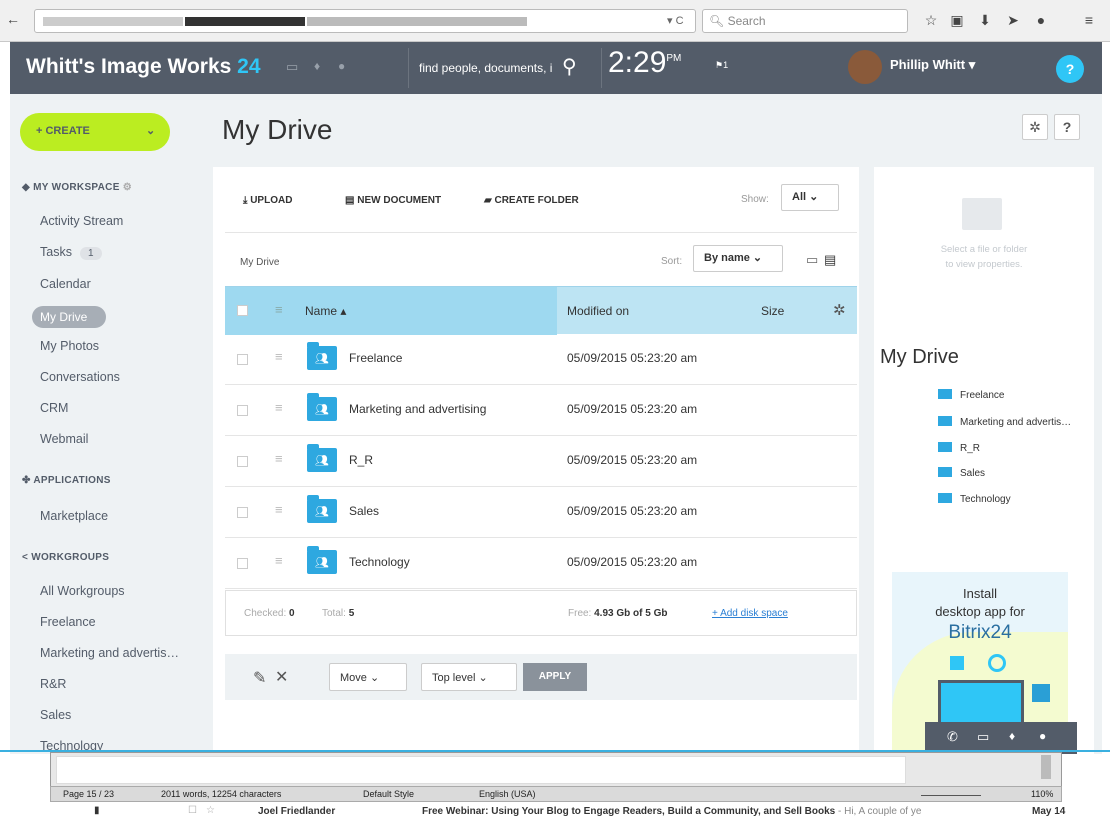 The height and width of the screenshot is (822, 1110). Describe the element at coordinates (55, 715) in the screenshot. I see `nav-group-sales: Sales` at that location.